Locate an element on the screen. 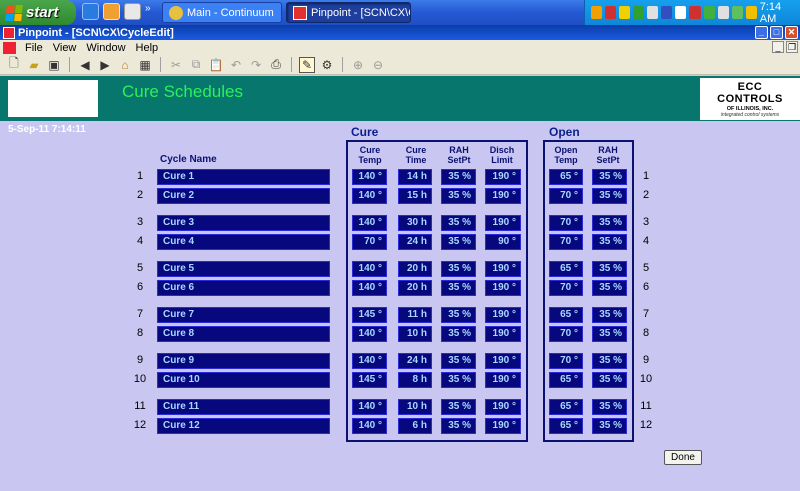 This screenshot has height=491, width=800. redo-icon: ↷ is located at coordinates (256, 65).